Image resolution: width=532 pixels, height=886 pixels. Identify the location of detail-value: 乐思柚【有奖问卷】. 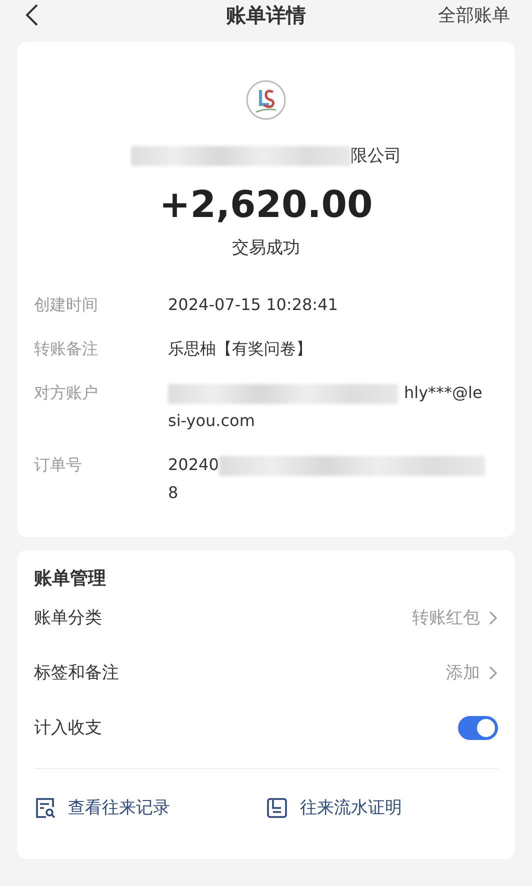
(240, 348).